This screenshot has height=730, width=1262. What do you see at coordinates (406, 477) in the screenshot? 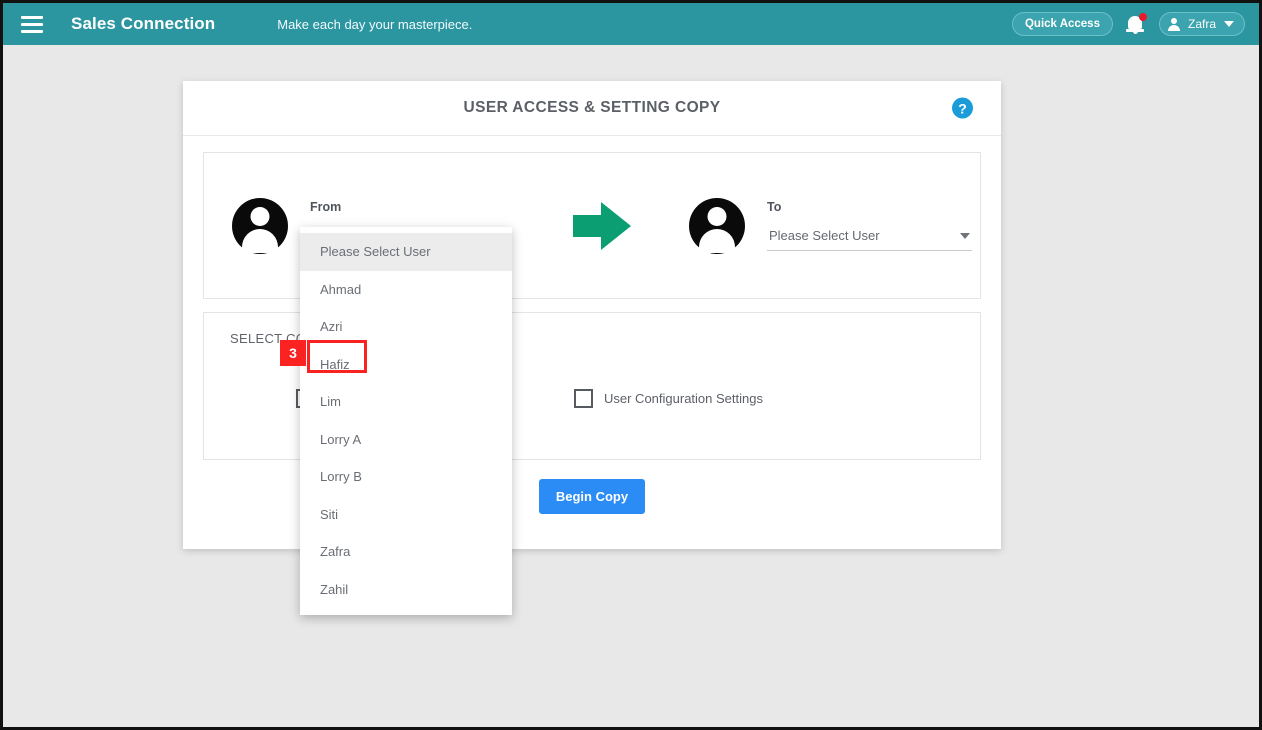
I see `from-user-dropdown-item: Lorry B` at bounding box center [406, 477].